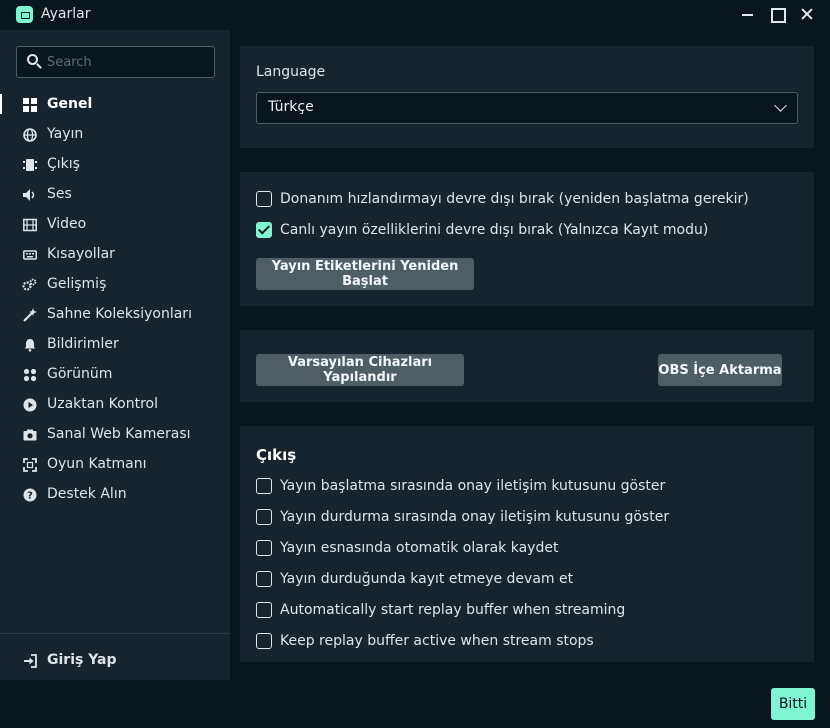 The width and height of the screenshot is (830, 728). I want to click on title-bar: Ayarlar, so click(415, 15).